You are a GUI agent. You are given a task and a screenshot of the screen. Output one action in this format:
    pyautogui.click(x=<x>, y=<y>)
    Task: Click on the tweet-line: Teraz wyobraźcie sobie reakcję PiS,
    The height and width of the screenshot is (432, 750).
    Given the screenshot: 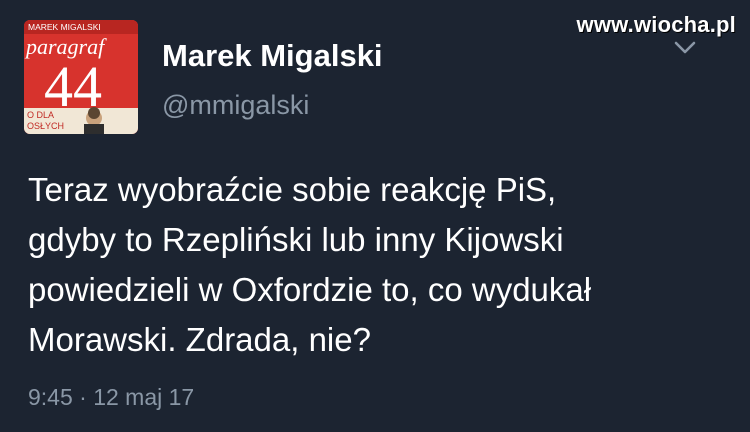 What is the action you would take?
    pyautogui.click(x=292, y=189)
    